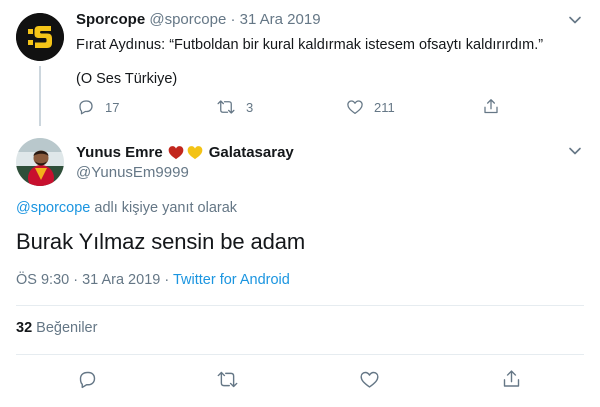 Image resolution: width=600 pixels, height=407 pixels. I want to click on tweet2-like-button, so click(369, 379).